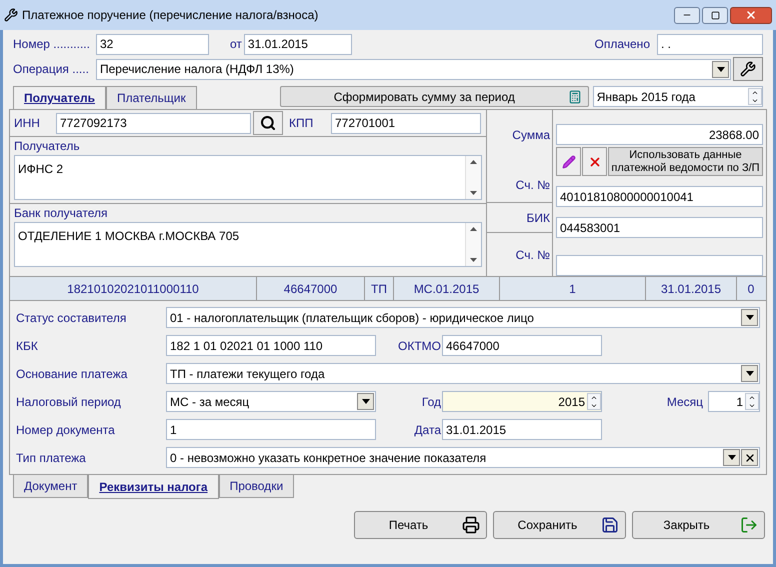 This screenshot has height=567, width=776. Describe the element at coordinates (522, 401) in the screenshot. I see `spin-field: 2015` at that location.